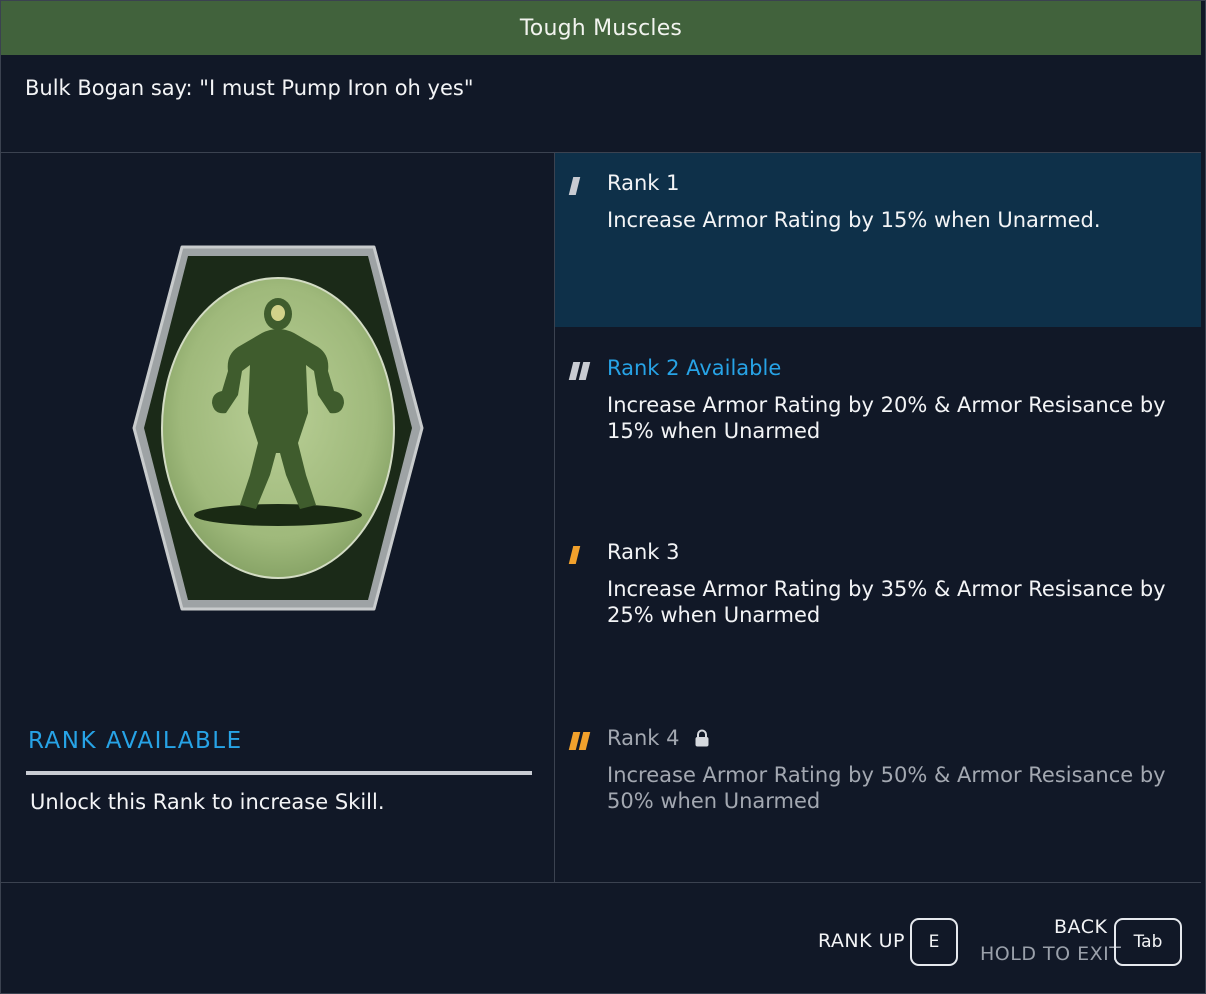 Image resolution: width=1206 pixels, height=994 pixels. I want to click on rank-up-label: RANK UP, so click(861, 941).